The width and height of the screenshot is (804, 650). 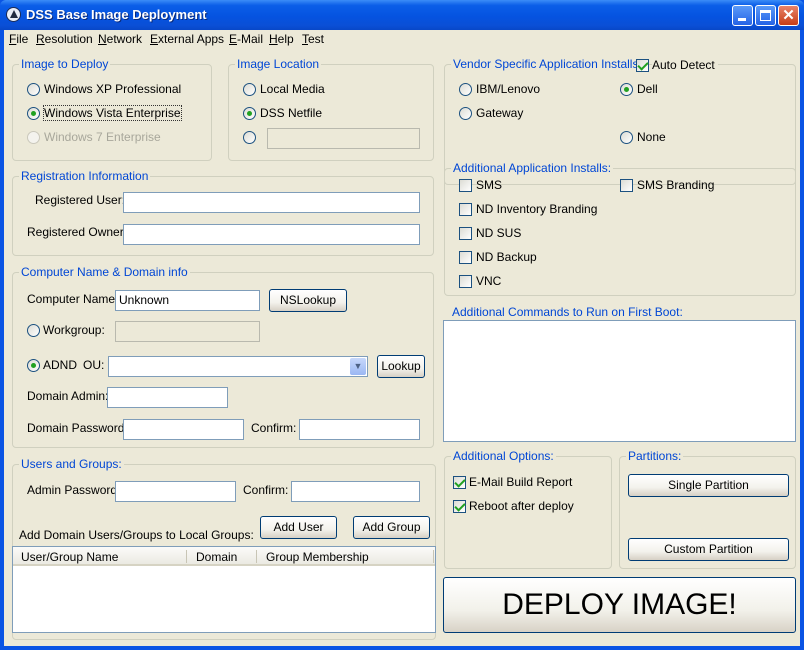 I want to click on radio-windows-xp, so click(x=33, y=89).